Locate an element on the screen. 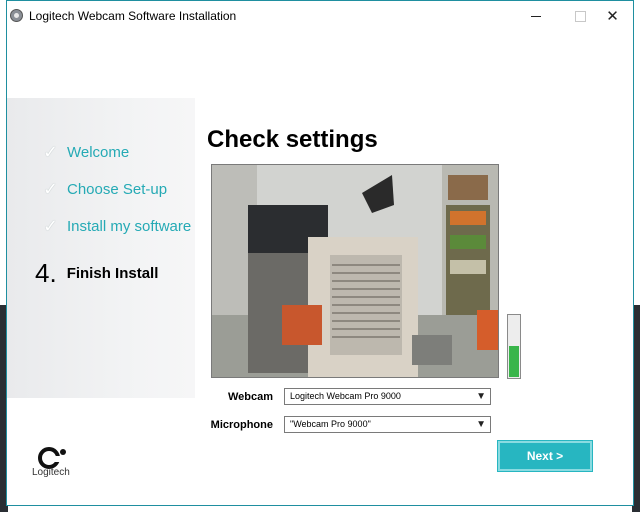  close-button: ✕ is located at coordinates (612, 16).